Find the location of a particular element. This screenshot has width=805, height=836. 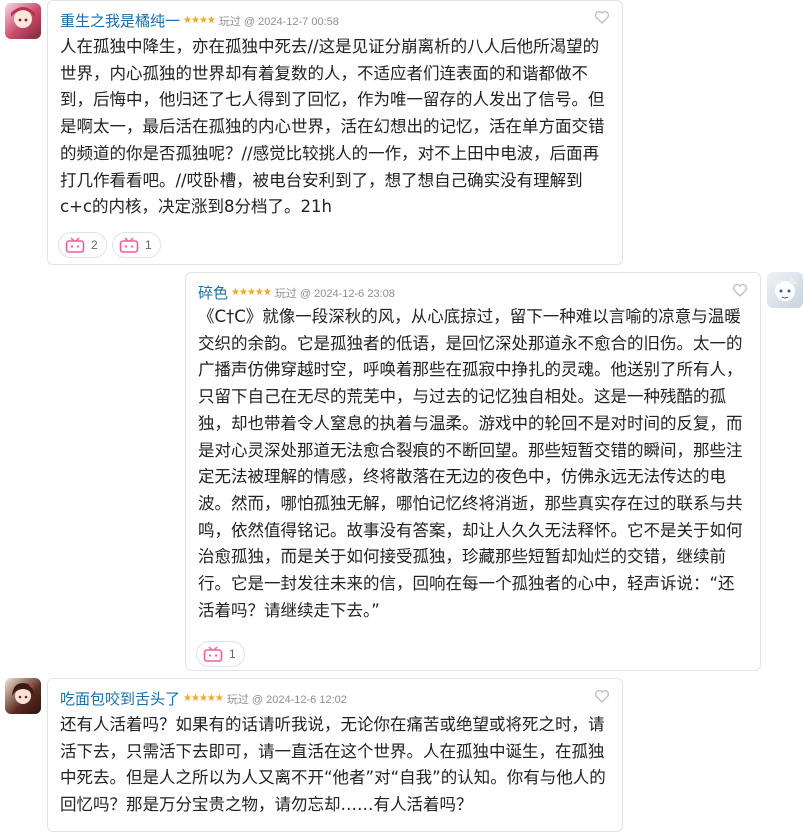

username-link: 重生之我是橘纯一 is located at coordinates (120, 20).